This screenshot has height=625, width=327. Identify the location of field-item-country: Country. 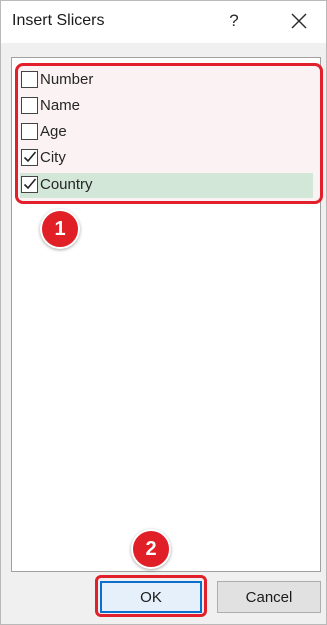
(57, 184).